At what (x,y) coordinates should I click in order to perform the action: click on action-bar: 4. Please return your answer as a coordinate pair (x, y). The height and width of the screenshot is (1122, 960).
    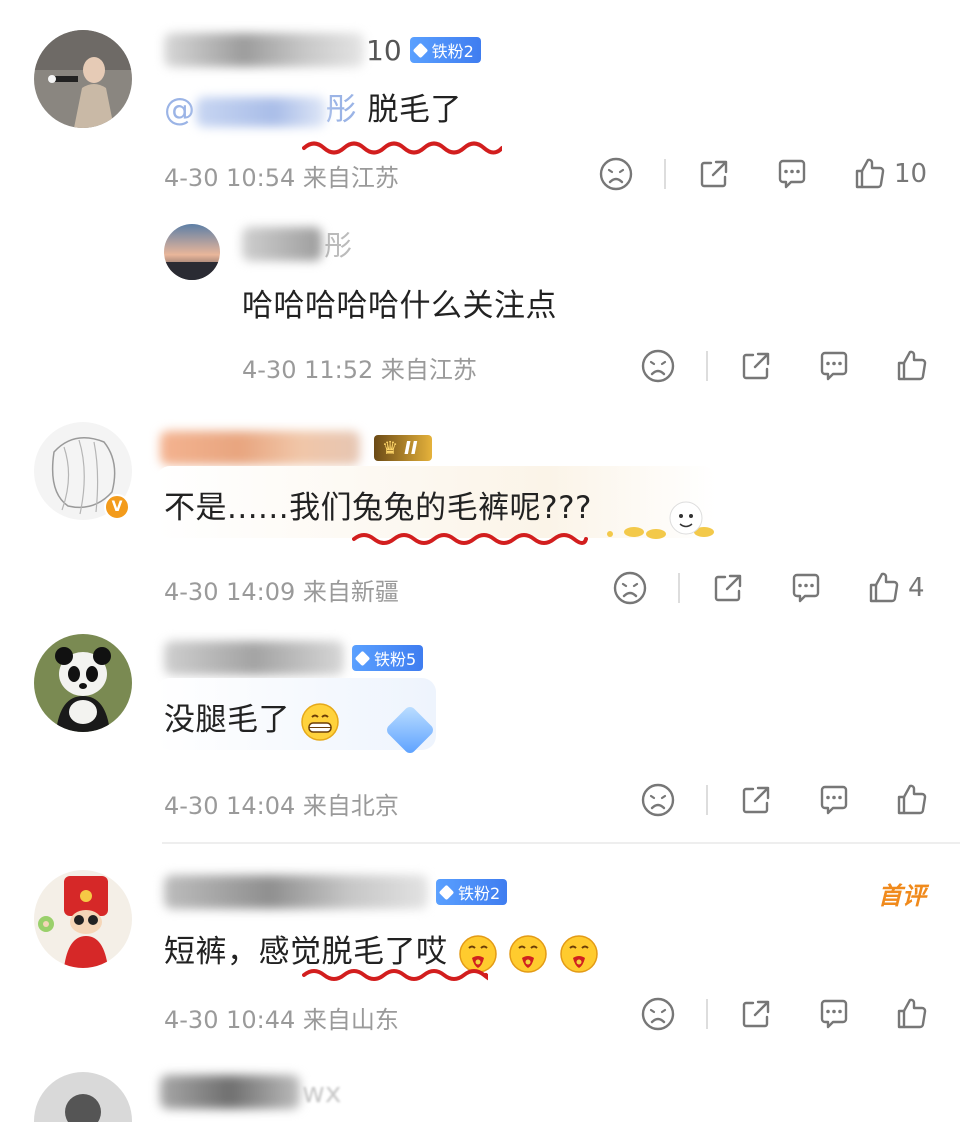
    Looking at the image, I should click on (768, 588).